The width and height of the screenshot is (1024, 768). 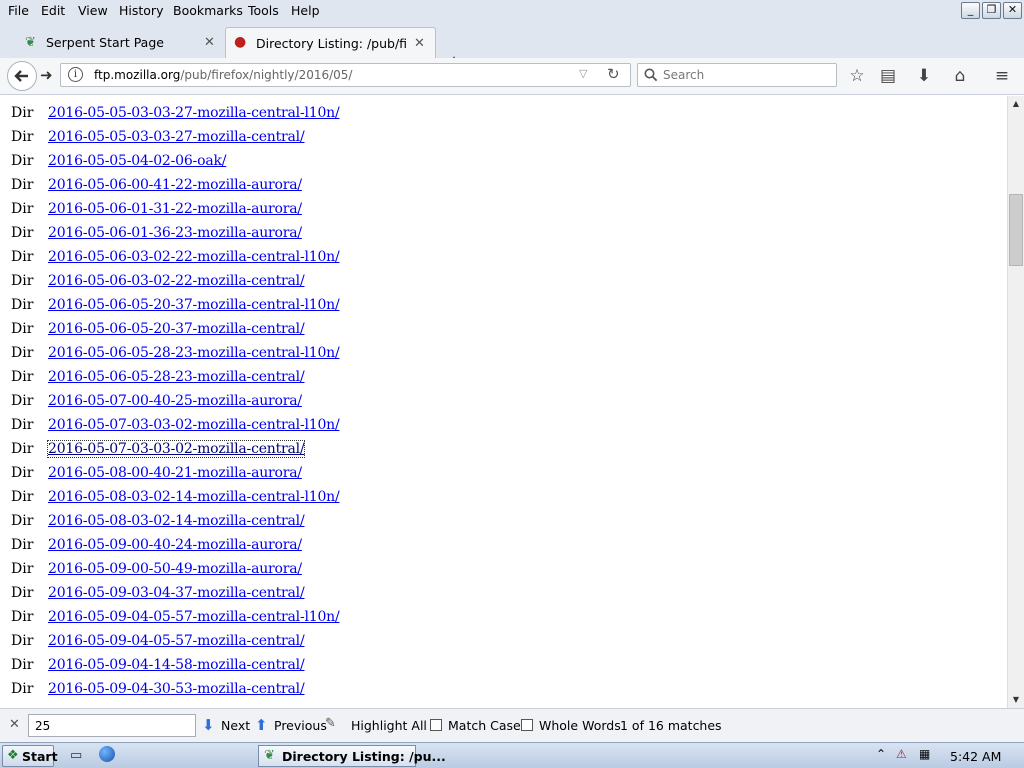 I want to click on home-icon: ⌂, so click(x=960, y=76).